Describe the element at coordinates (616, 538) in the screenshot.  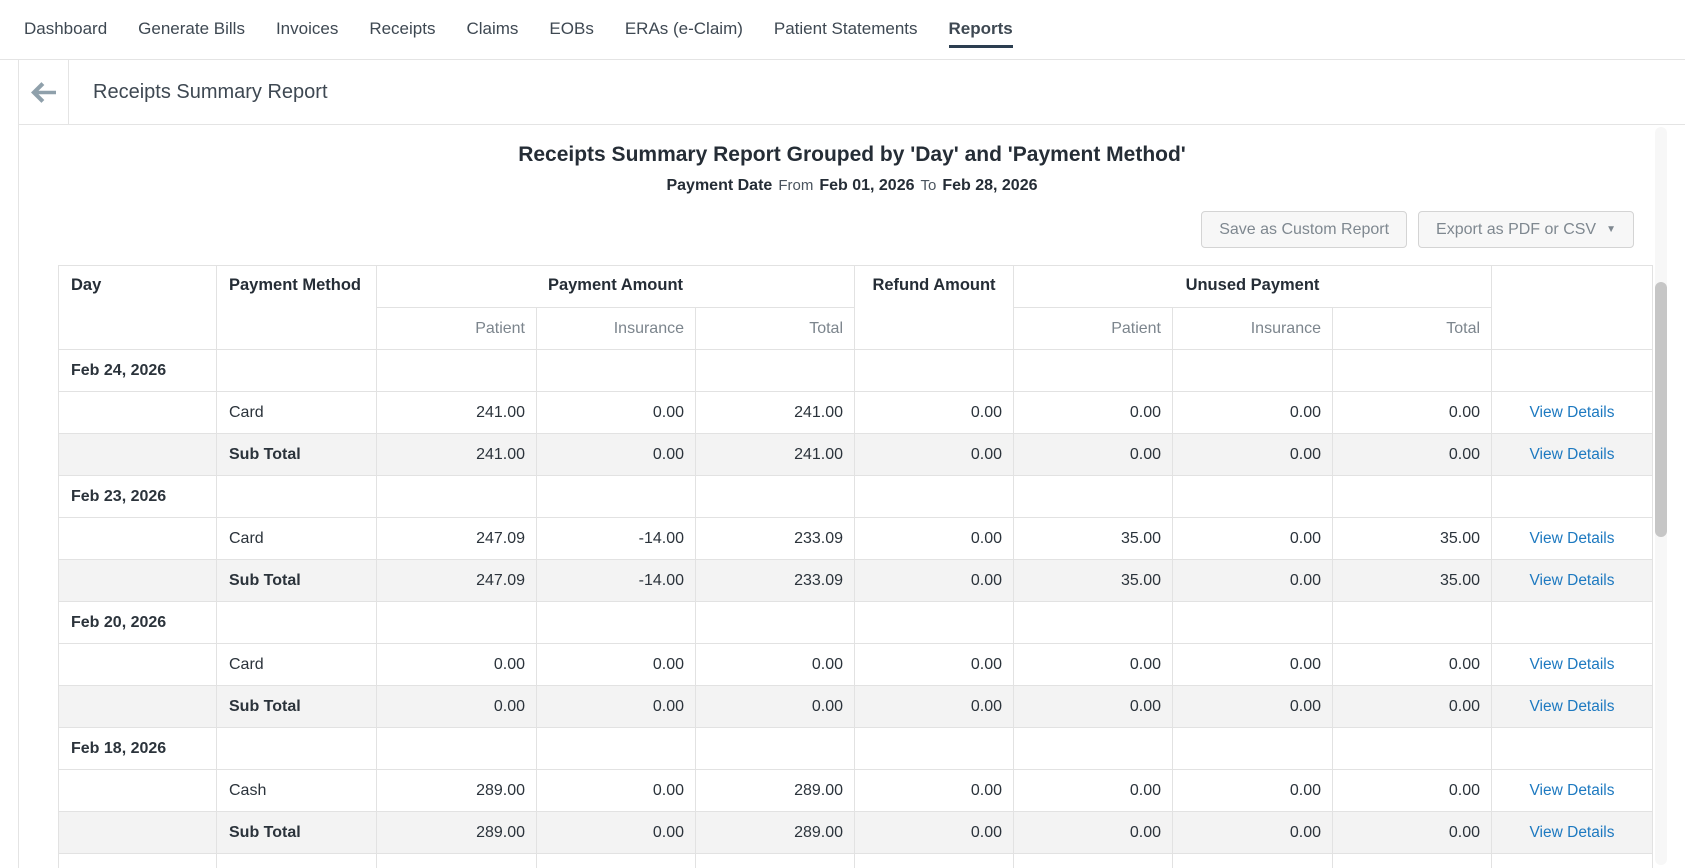
I see `amount-cell: -14.00` at that location.